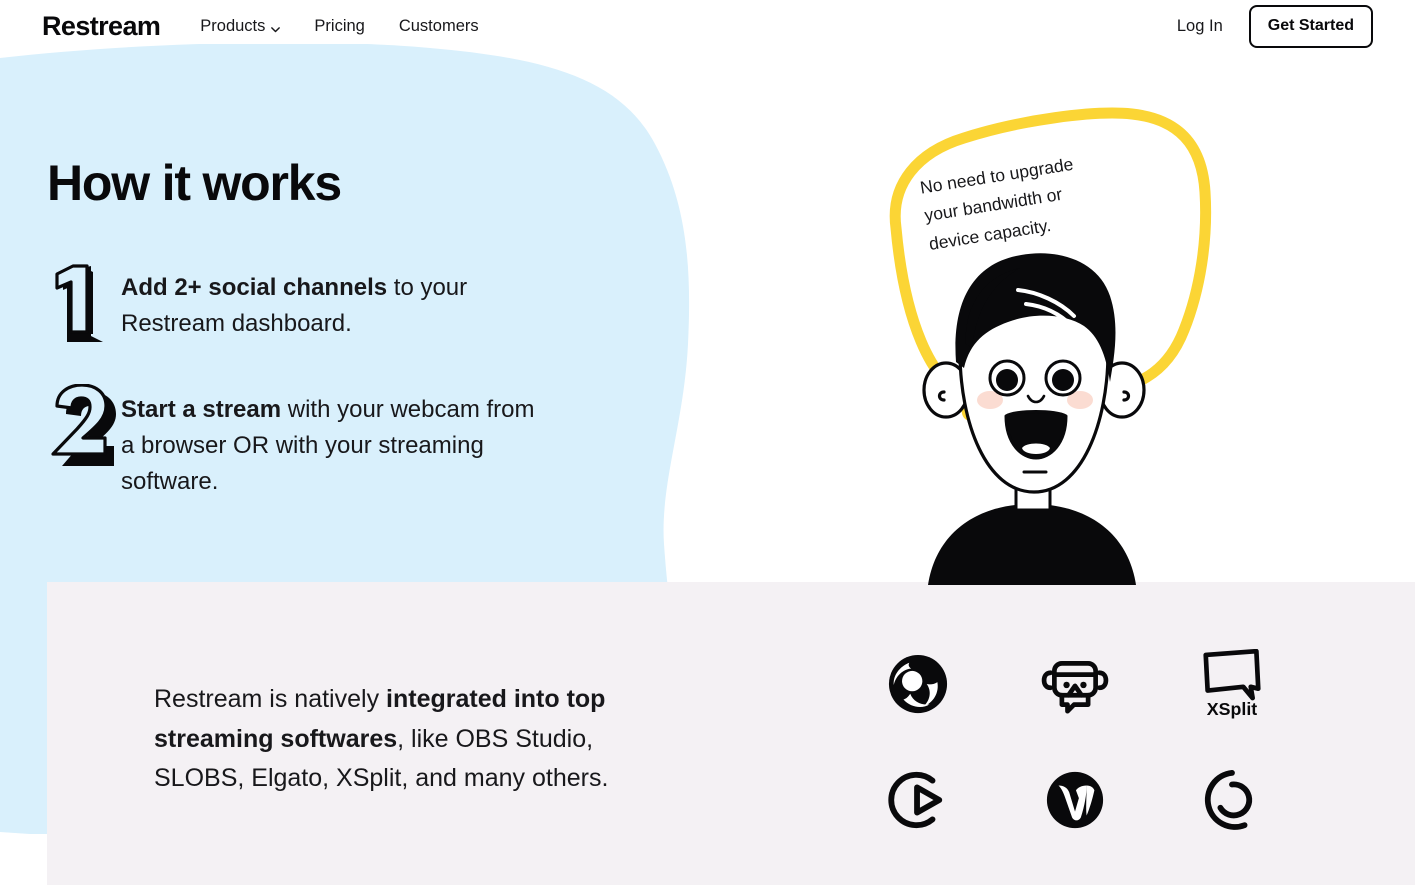 The height and width of the screenshot is (885, 1415). What do you see at coordinates (233, 25) in the screenshot?
I see `nav-item-products-label: Products` at bounding box center [233, 25].